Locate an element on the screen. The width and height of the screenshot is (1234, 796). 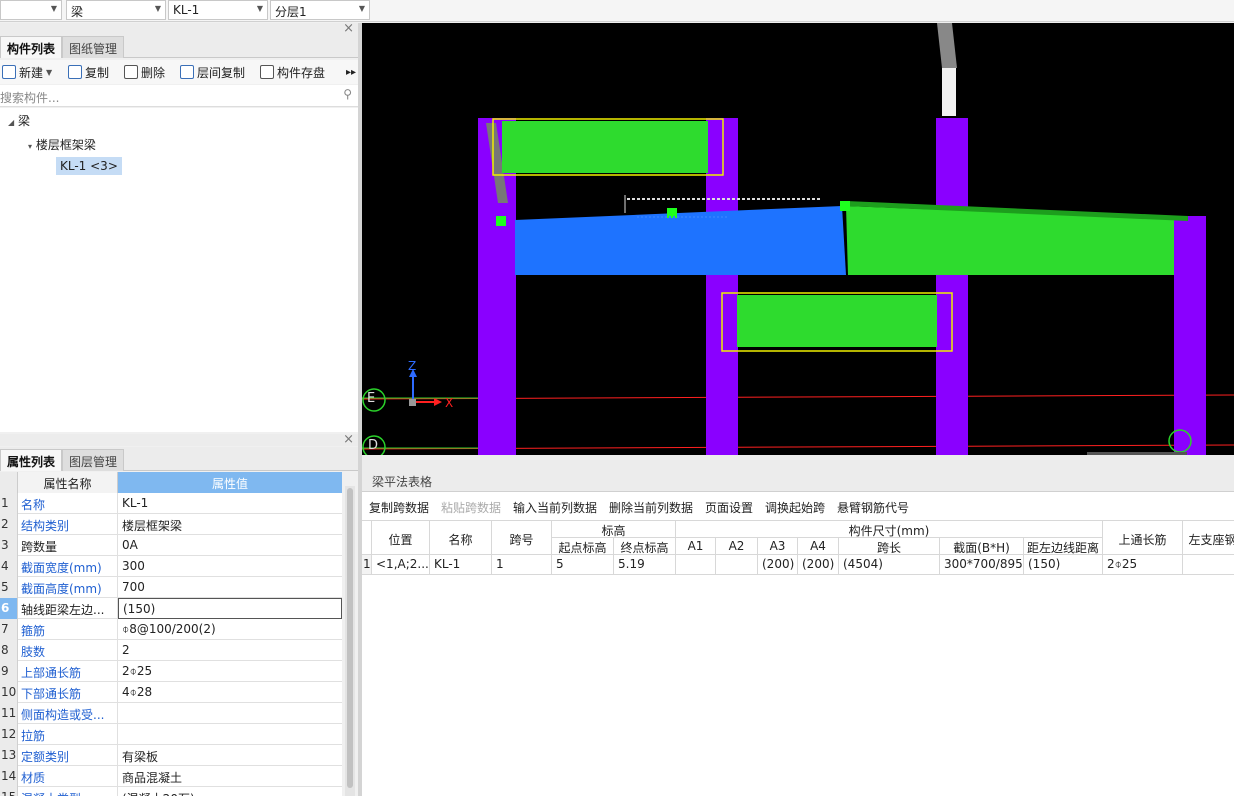
property-row: 7 箍筋 ⌽8@100/200(2) is located at coordinates (171, 629).